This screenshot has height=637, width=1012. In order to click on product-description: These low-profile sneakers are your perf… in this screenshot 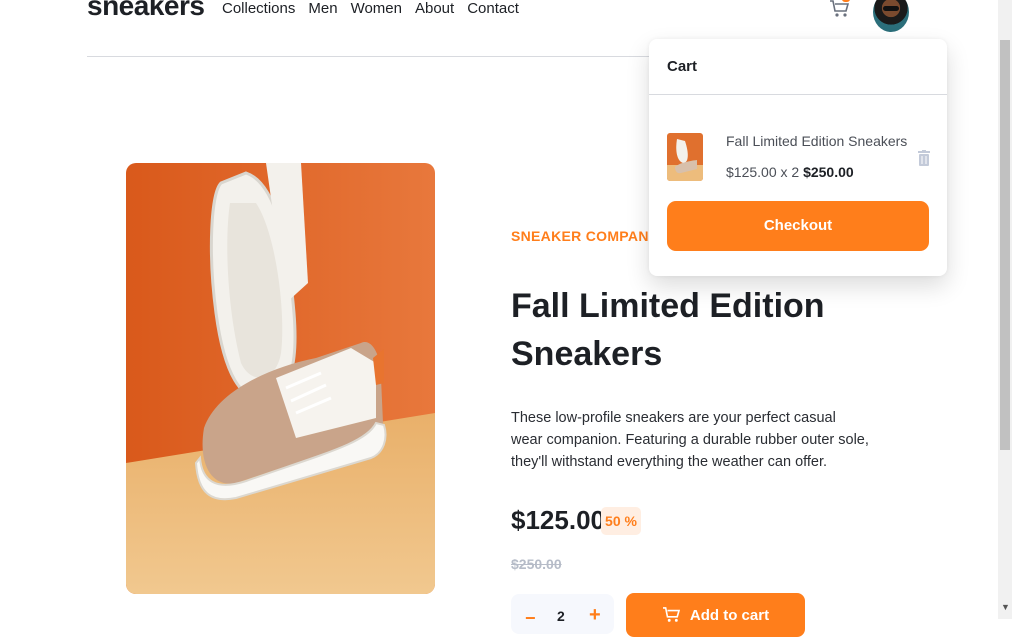, I will do `click(690, 440)`.